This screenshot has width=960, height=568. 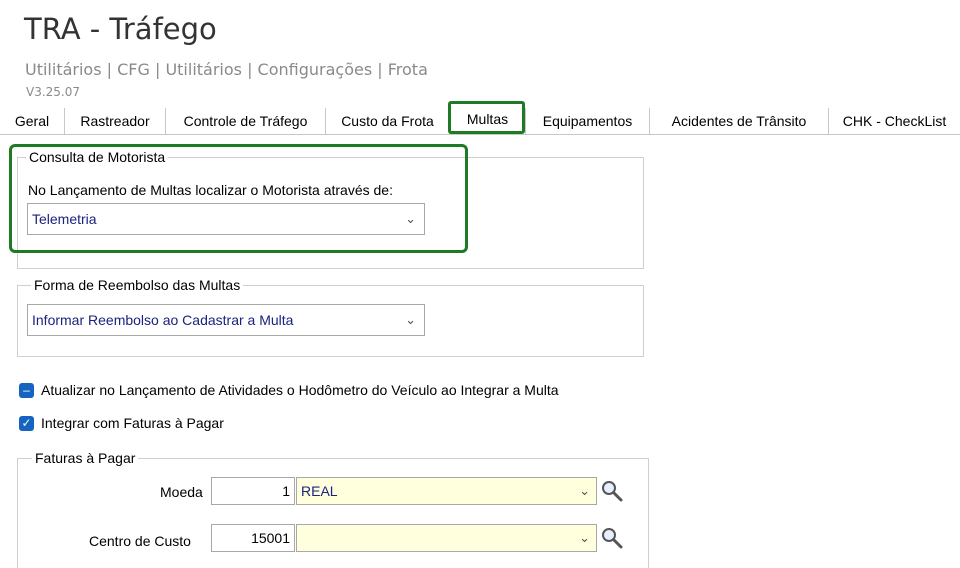 What do you see at coordinates (588, 121) in the screenshot?
I see `tab-equipamentos: Equipamentos` at bounding box center [588, 121].